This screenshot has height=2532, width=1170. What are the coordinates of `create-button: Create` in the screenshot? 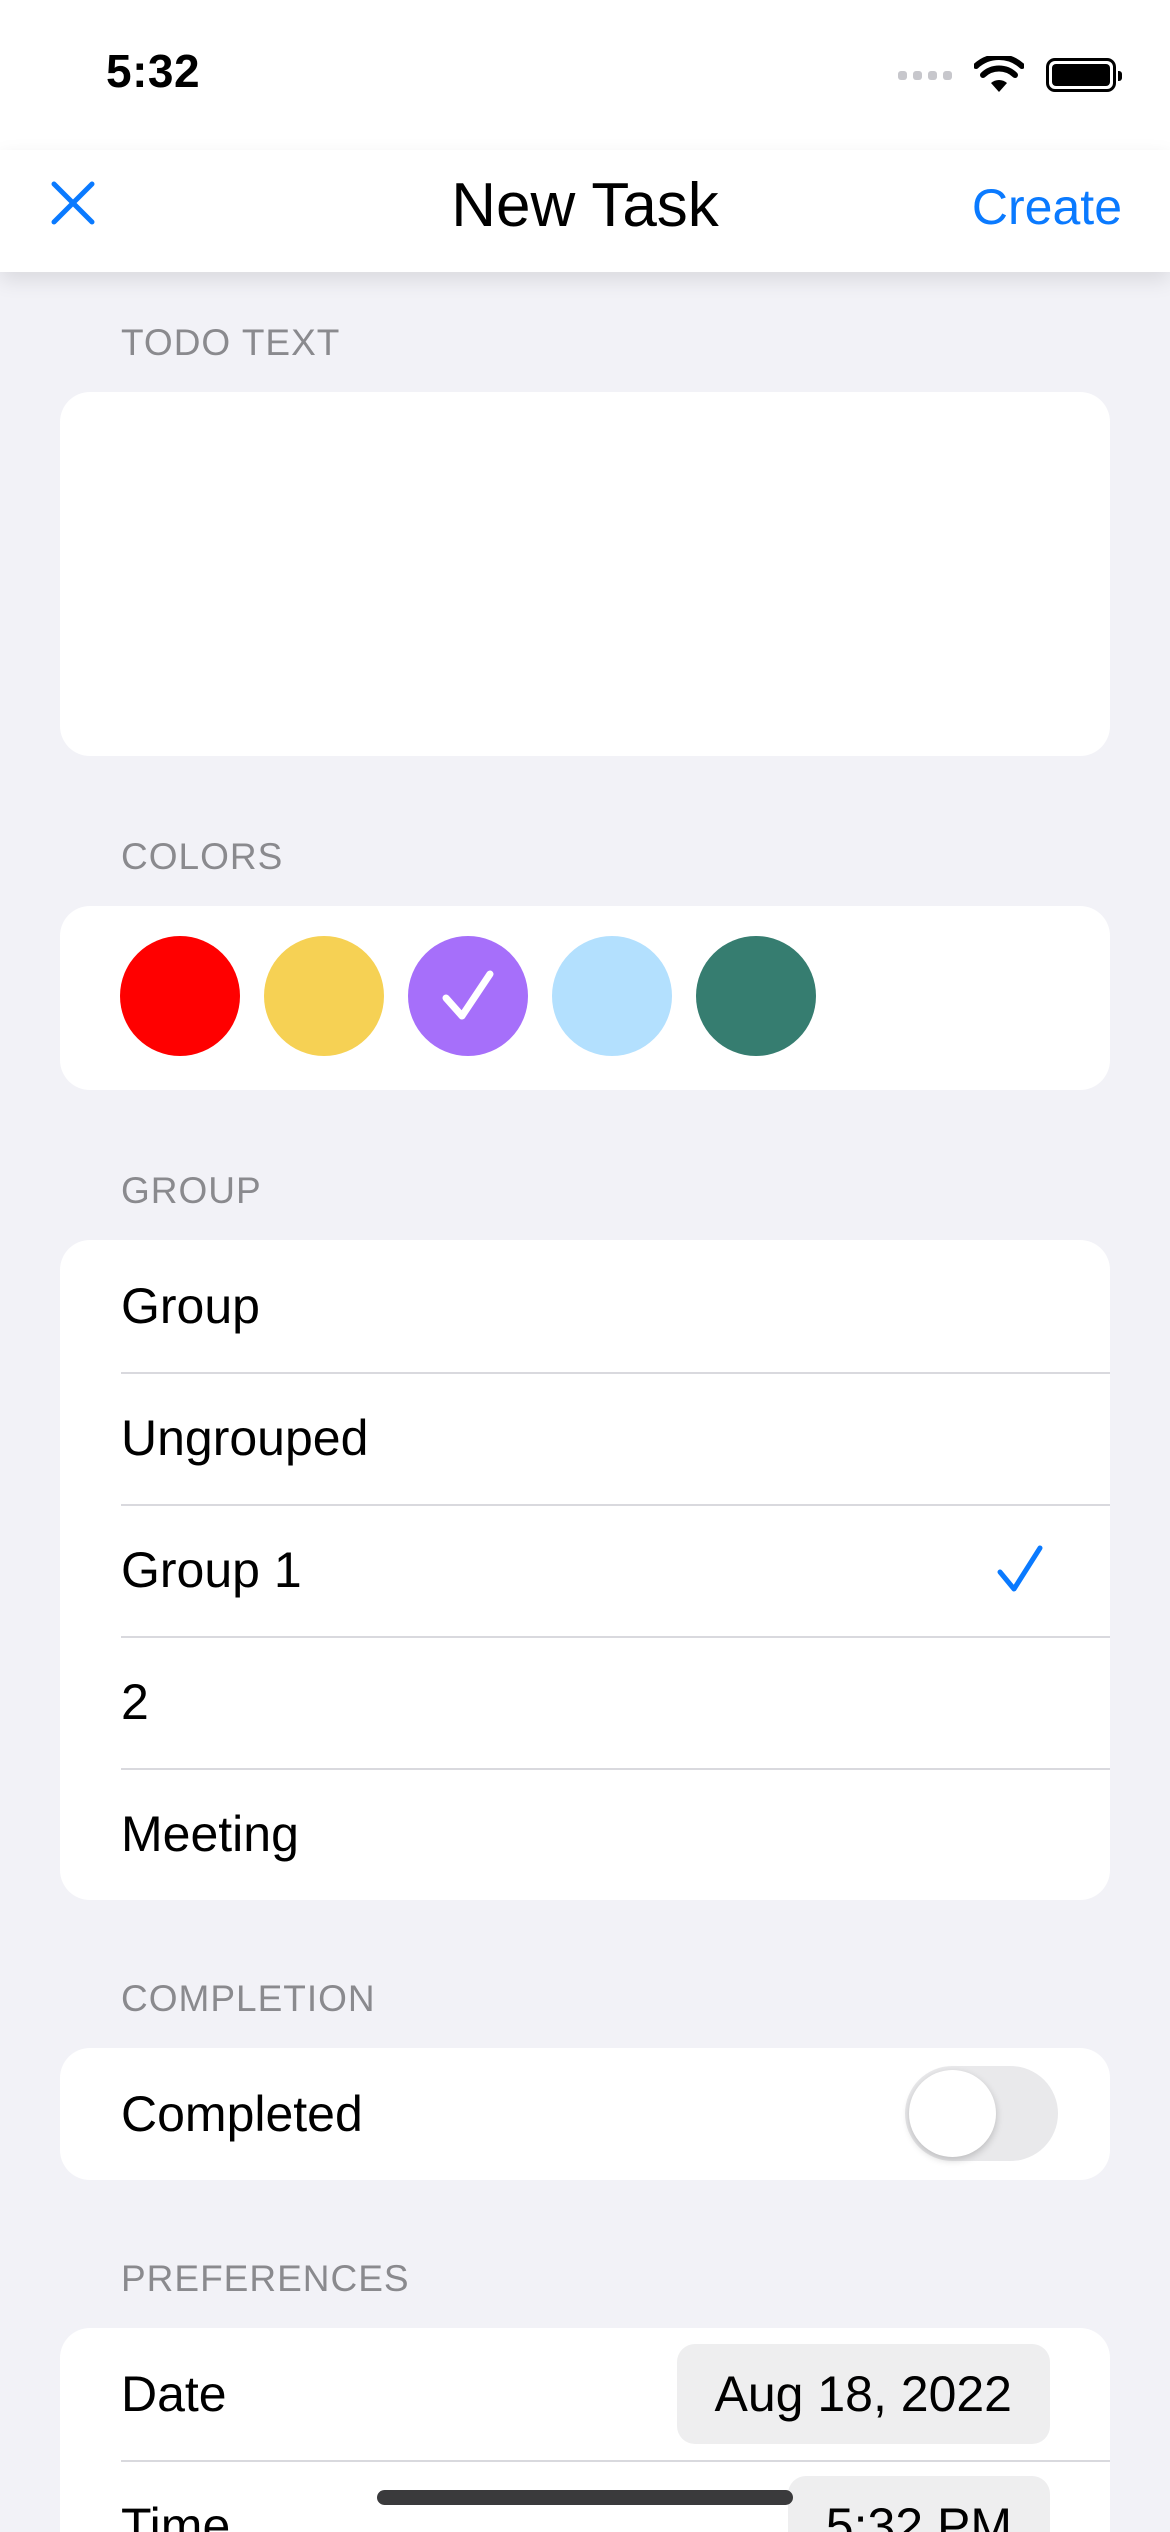 It's located at (1047, 207).